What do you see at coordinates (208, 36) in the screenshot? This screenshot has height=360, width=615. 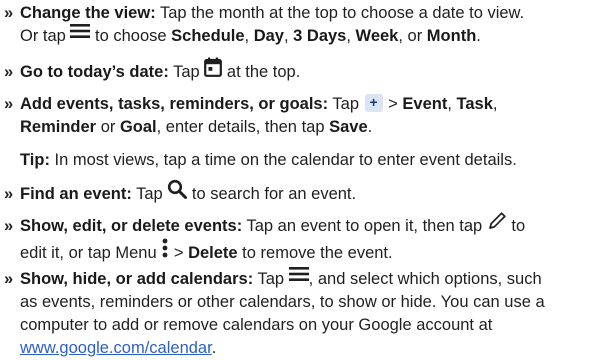 I see `view-option-schedule: Schedule` at bounding box center [208, 36].